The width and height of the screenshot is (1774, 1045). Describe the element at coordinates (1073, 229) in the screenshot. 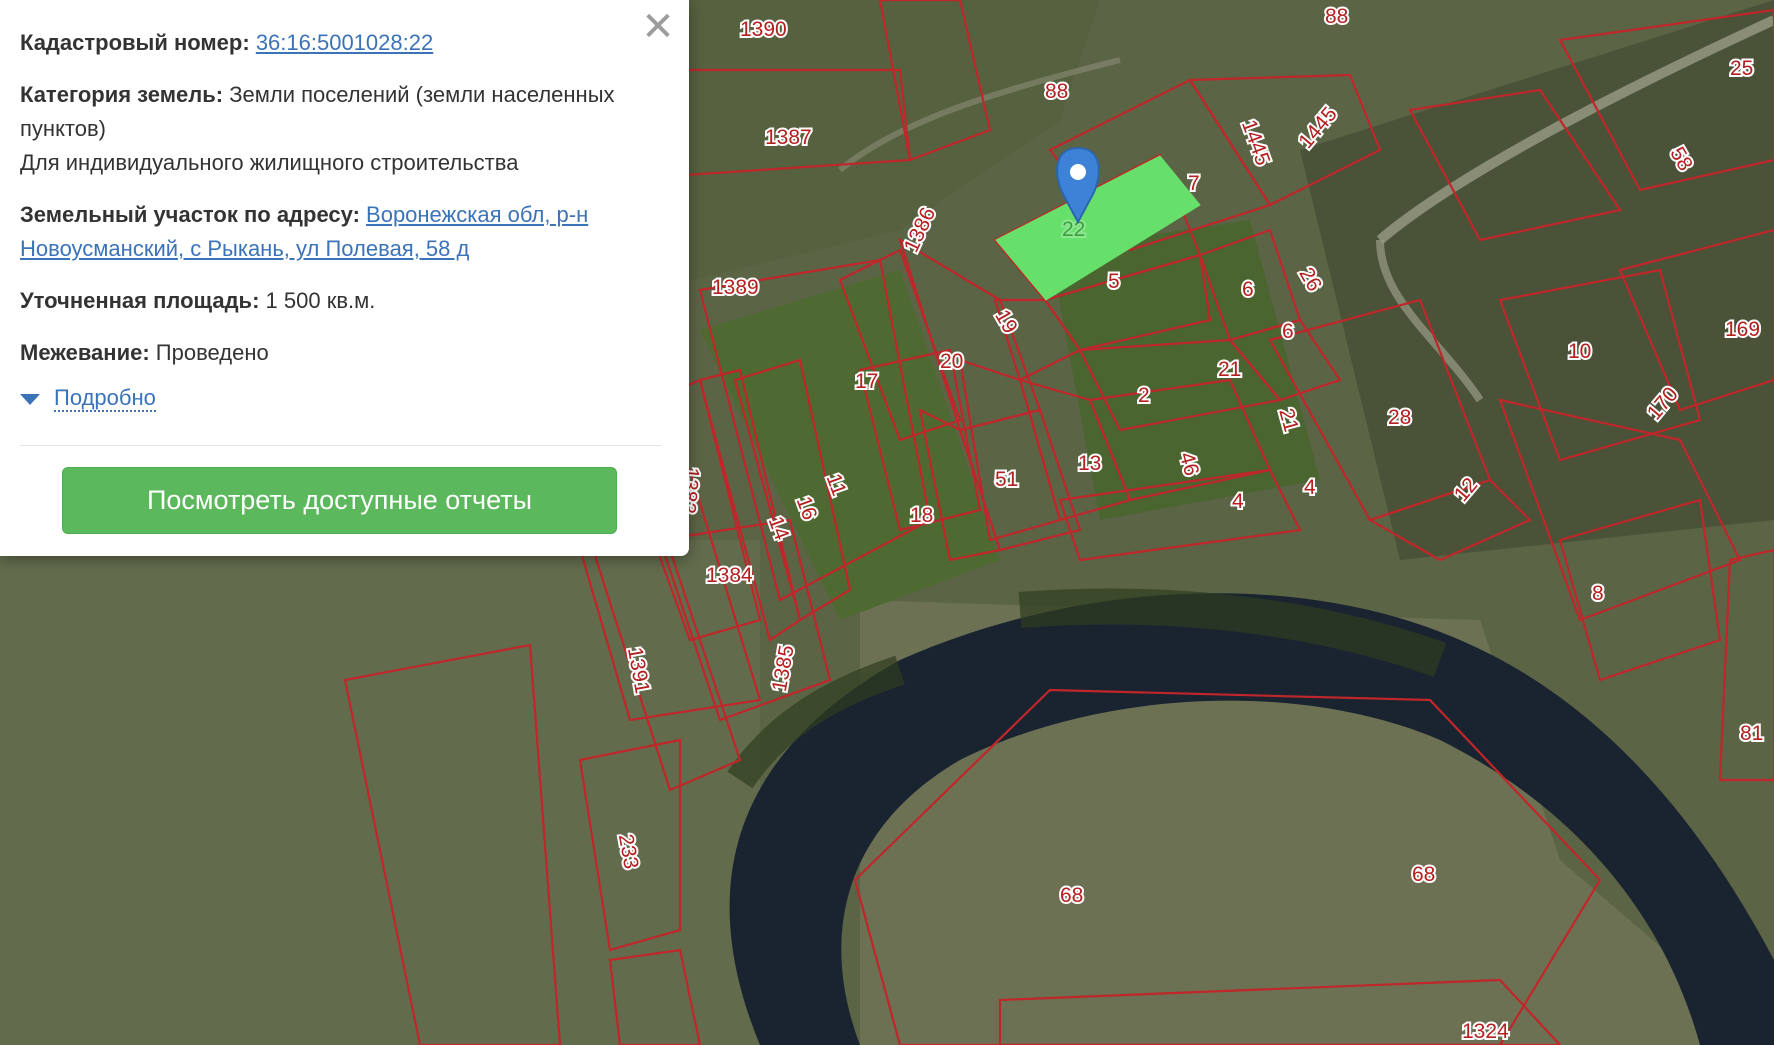

I see `plot-label: 22` at that location.